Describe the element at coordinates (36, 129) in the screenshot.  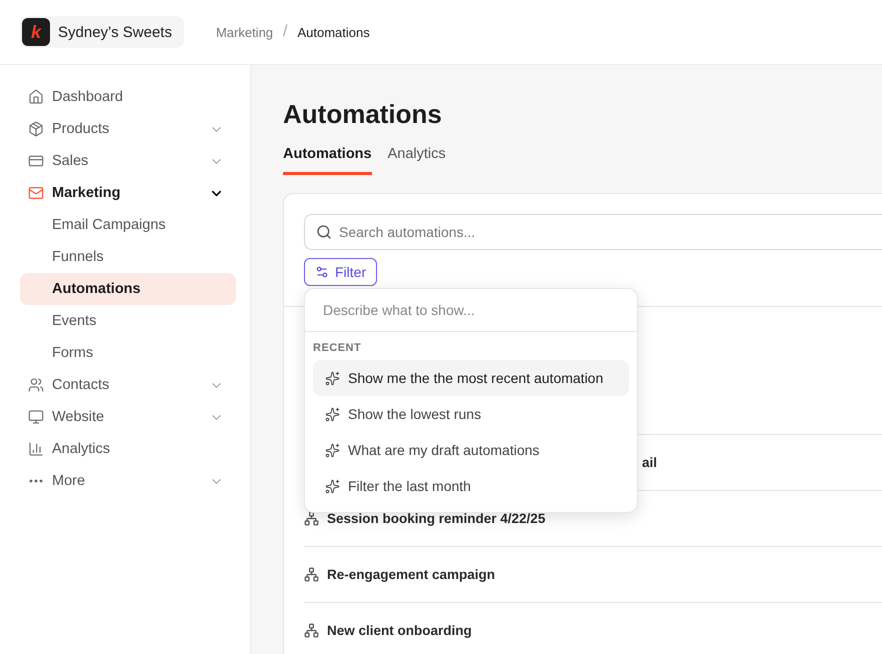
I see `cube-icon` at that location.